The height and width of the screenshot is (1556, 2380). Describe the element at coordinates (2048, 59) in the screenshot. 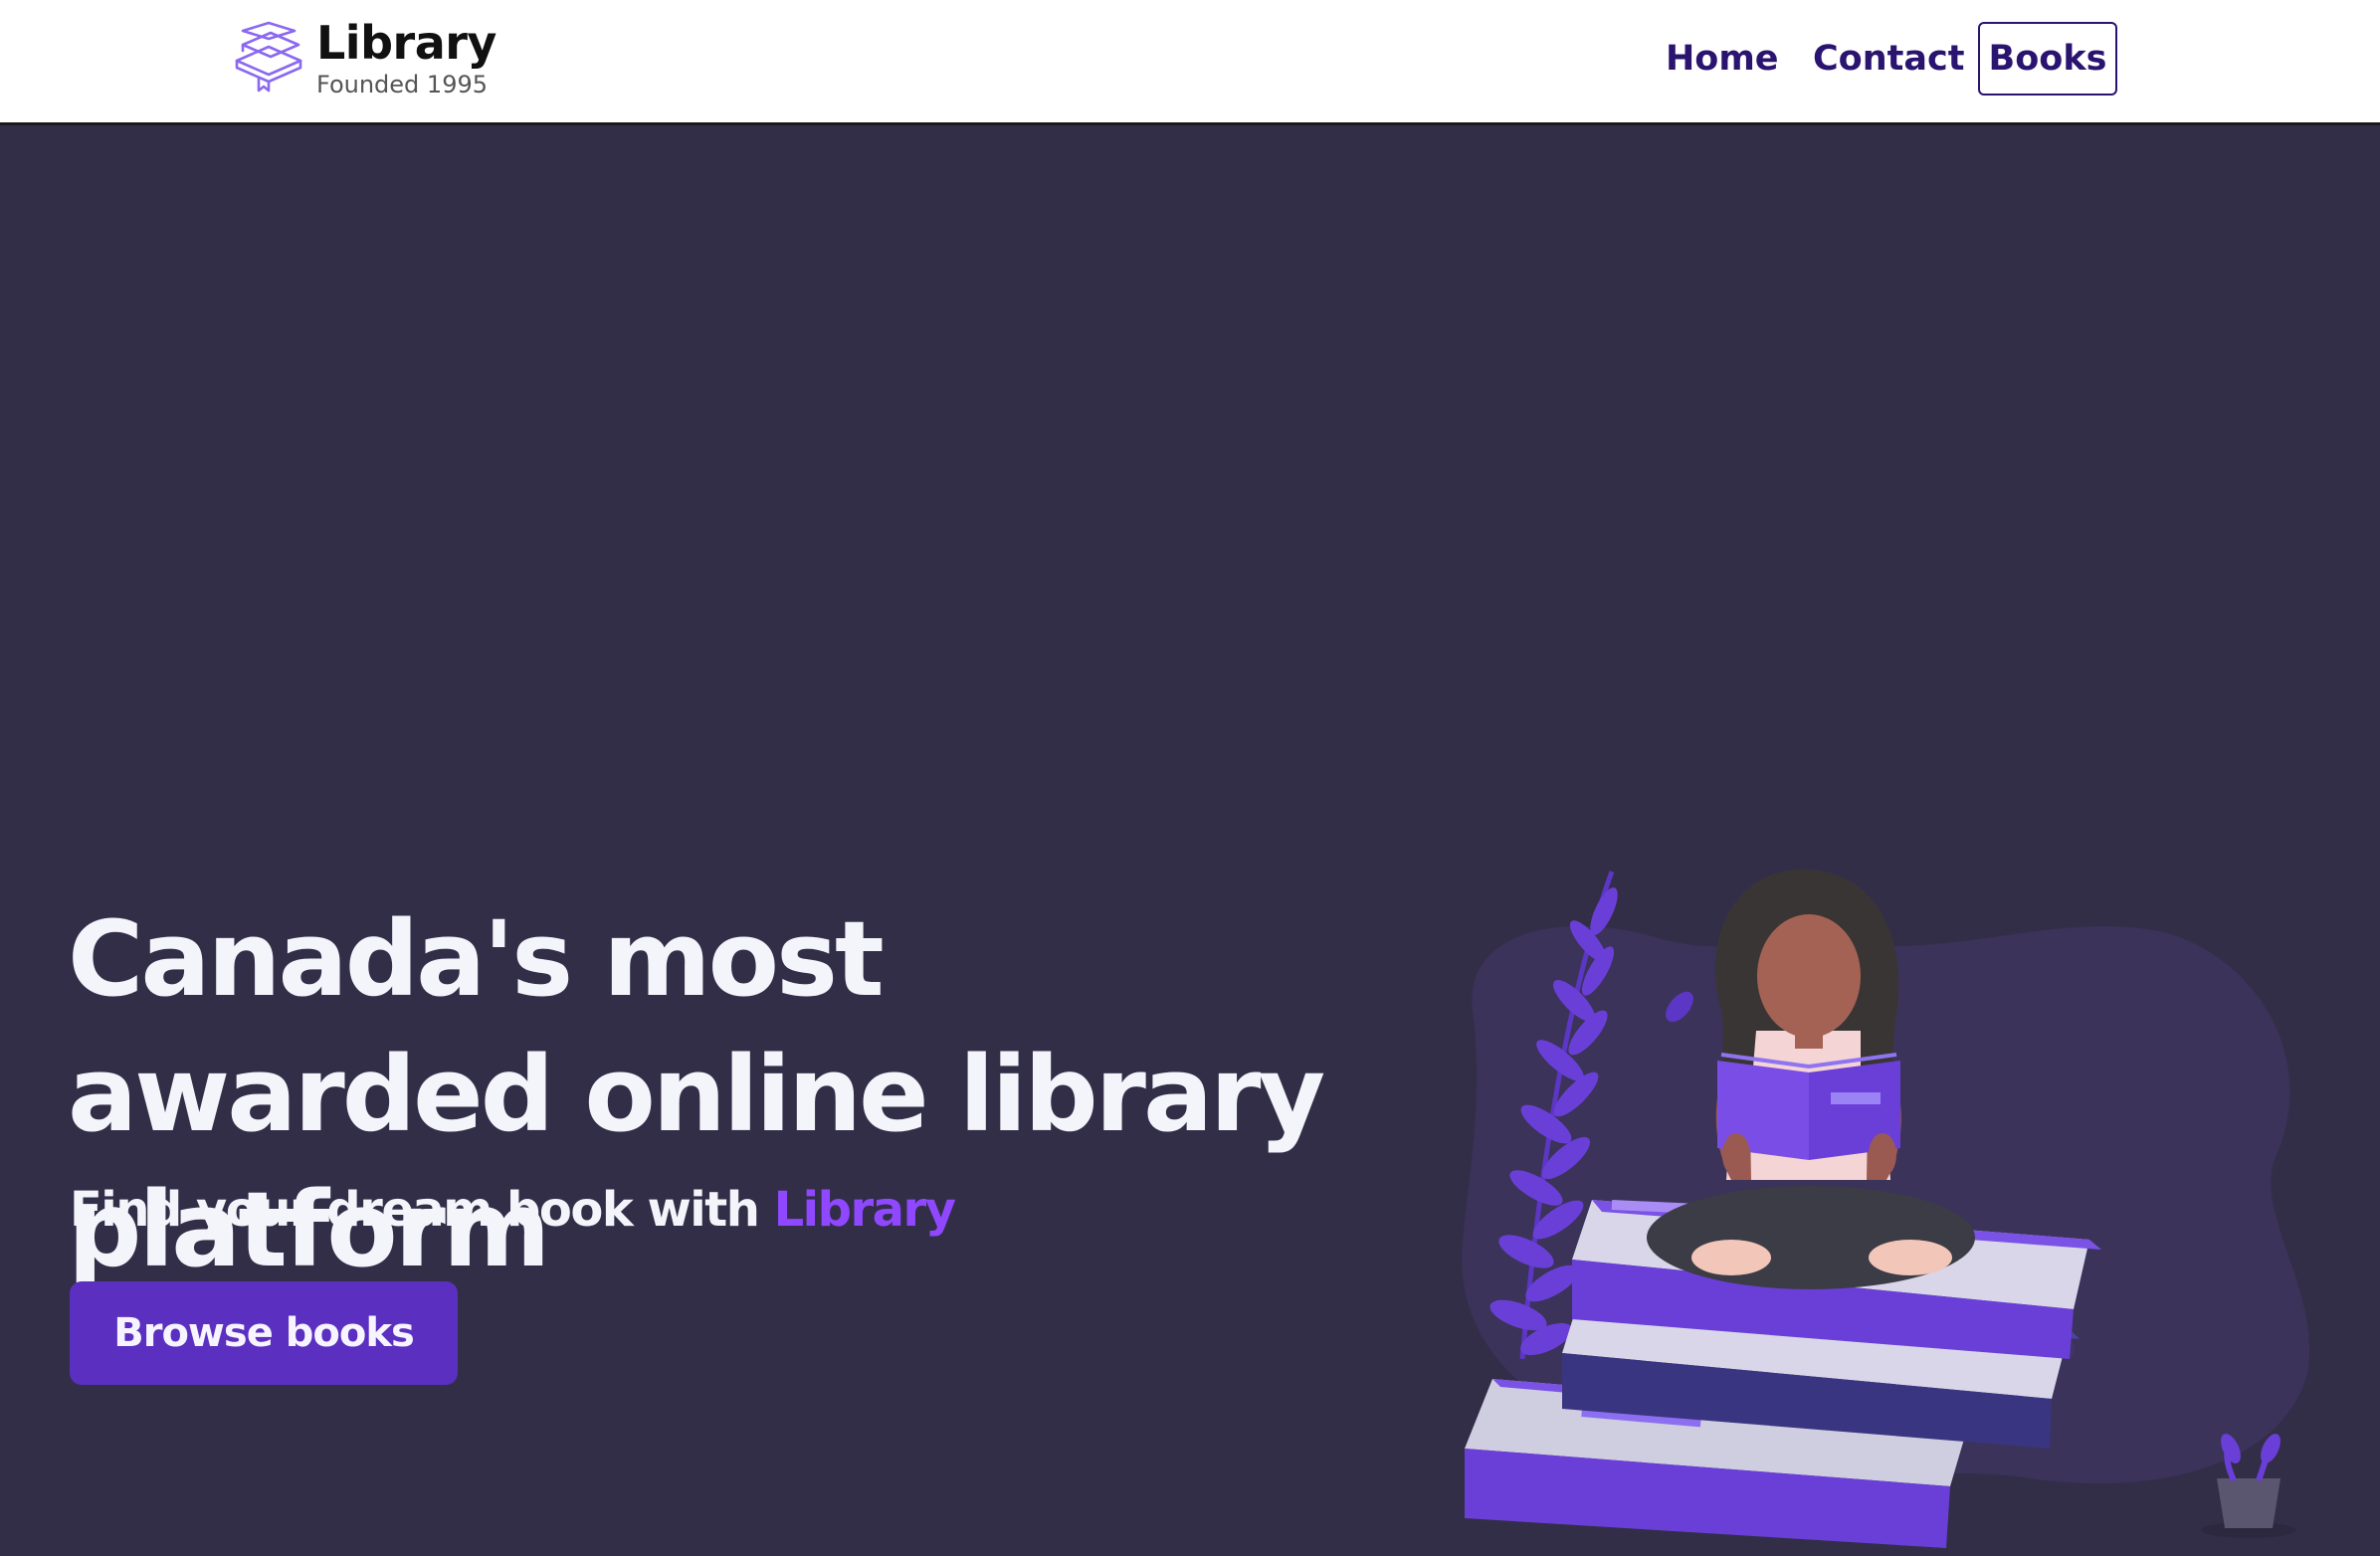

I see `nav-link-books: Books` at that location.